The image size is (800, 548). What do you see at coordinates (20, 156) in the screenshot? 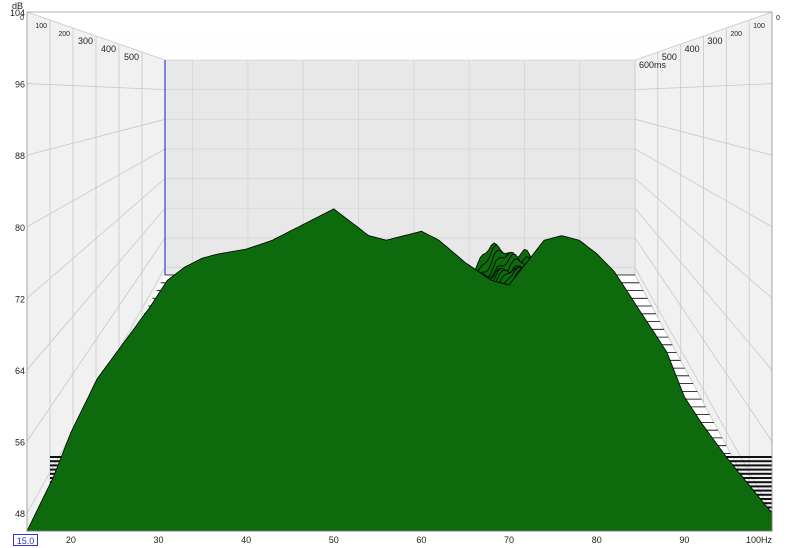
I see `y-tick-label: 88` at bounding box center [20, 156].